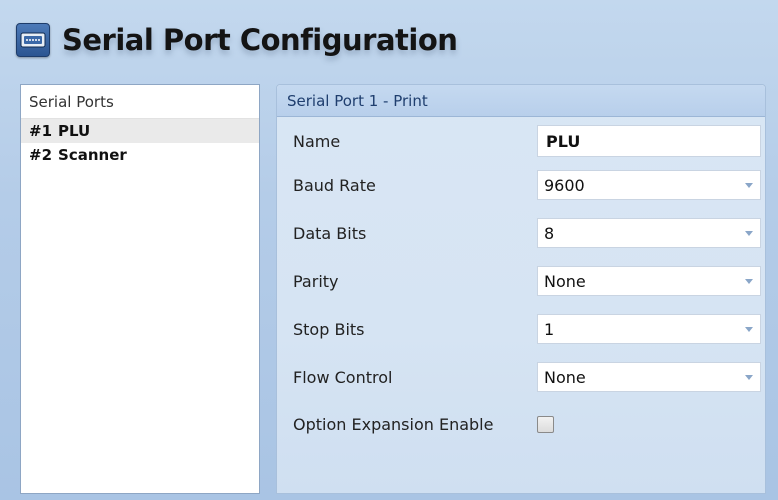  Describe the element at coordinates (528, 281) in the screenshot. I see `parity-row: Parity None` at that location.